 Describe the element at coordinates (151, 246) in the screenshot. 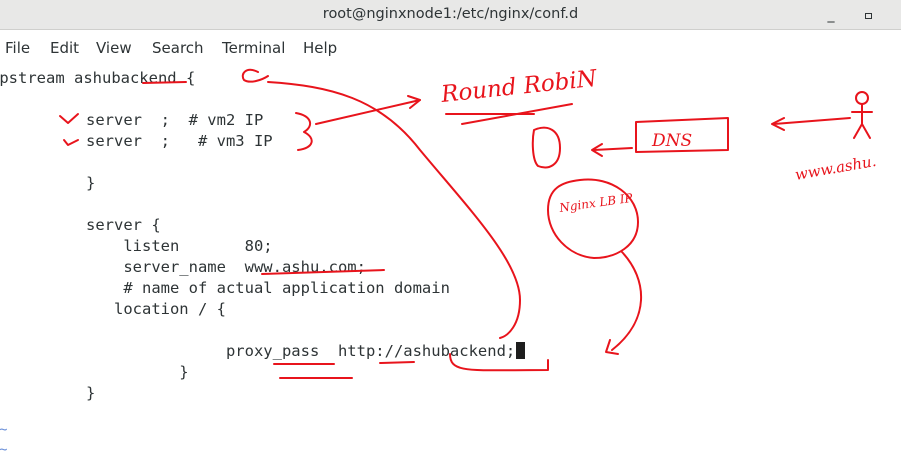

I see `code-line-9: listen 80;` at that location.